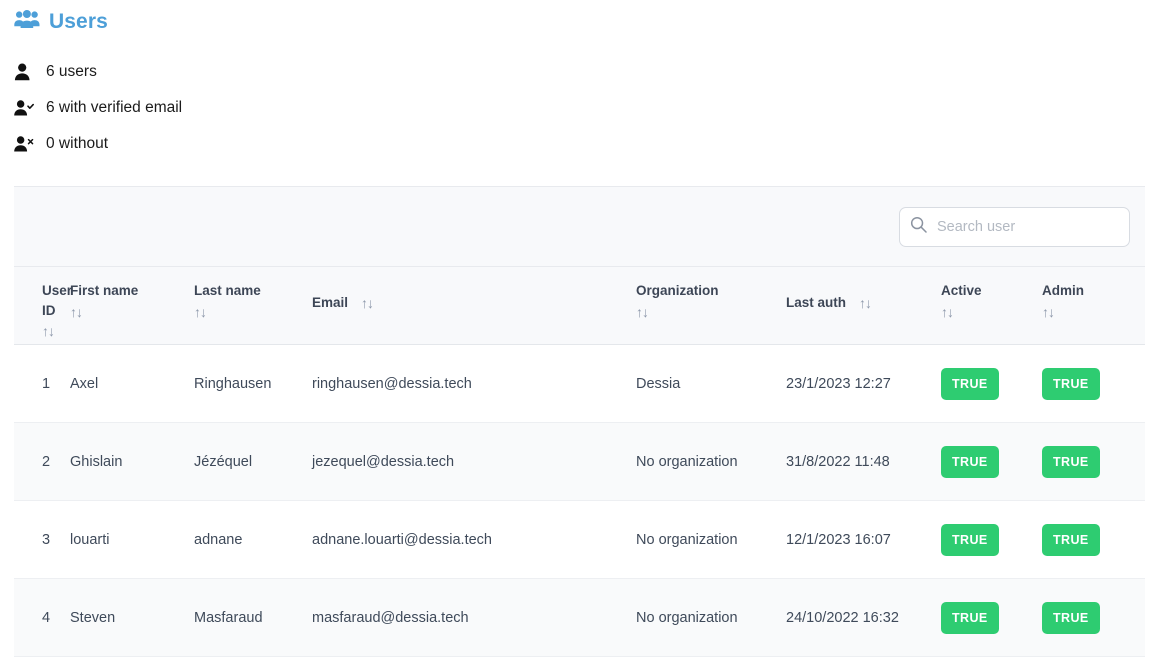  I want to click on column-header-first-name: First name ↑↓, so click(132, 305).